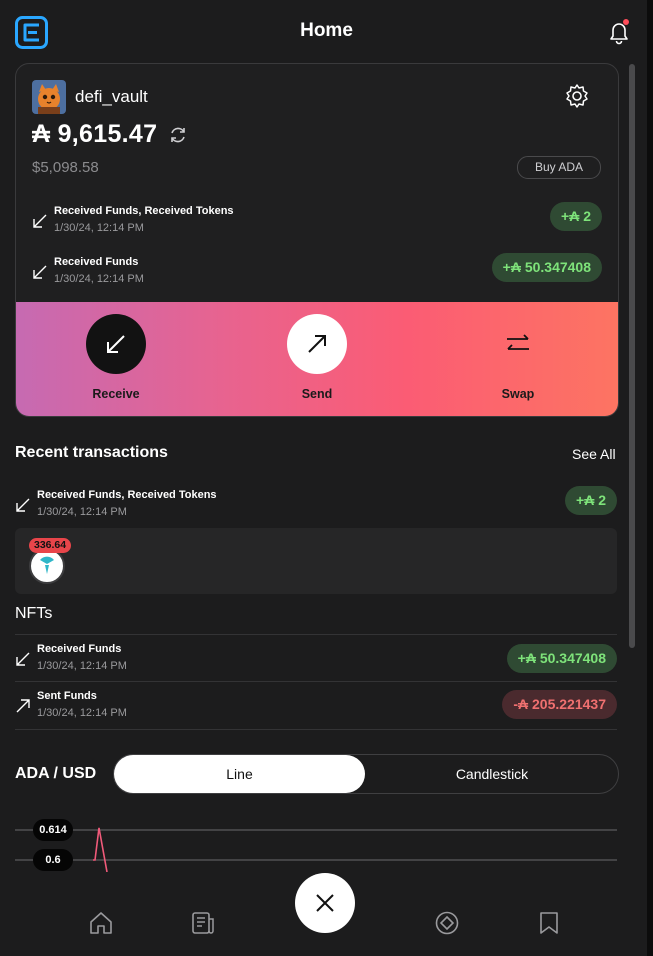 Image resolution: width=653 pixels, height=956 pixels. What do you see at coordinates (317, 394) in the screenshot?
I see `send-label: Send` at bounding box center [317, 394].